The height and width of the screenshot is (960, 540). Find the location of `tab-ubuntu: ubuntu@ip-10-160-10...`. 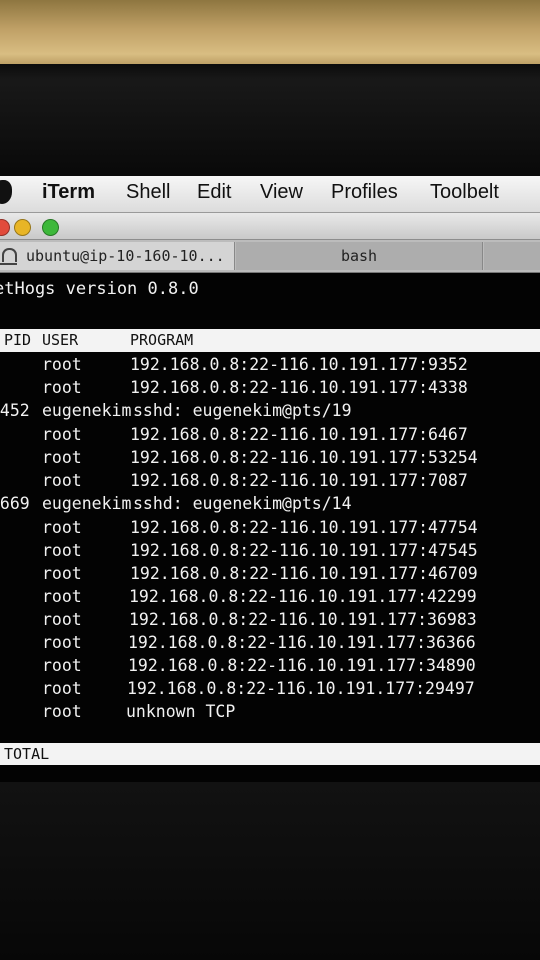

tab-ubuntu: ubuntu@ip-10-160-10... is located at coordinates (117, 256).